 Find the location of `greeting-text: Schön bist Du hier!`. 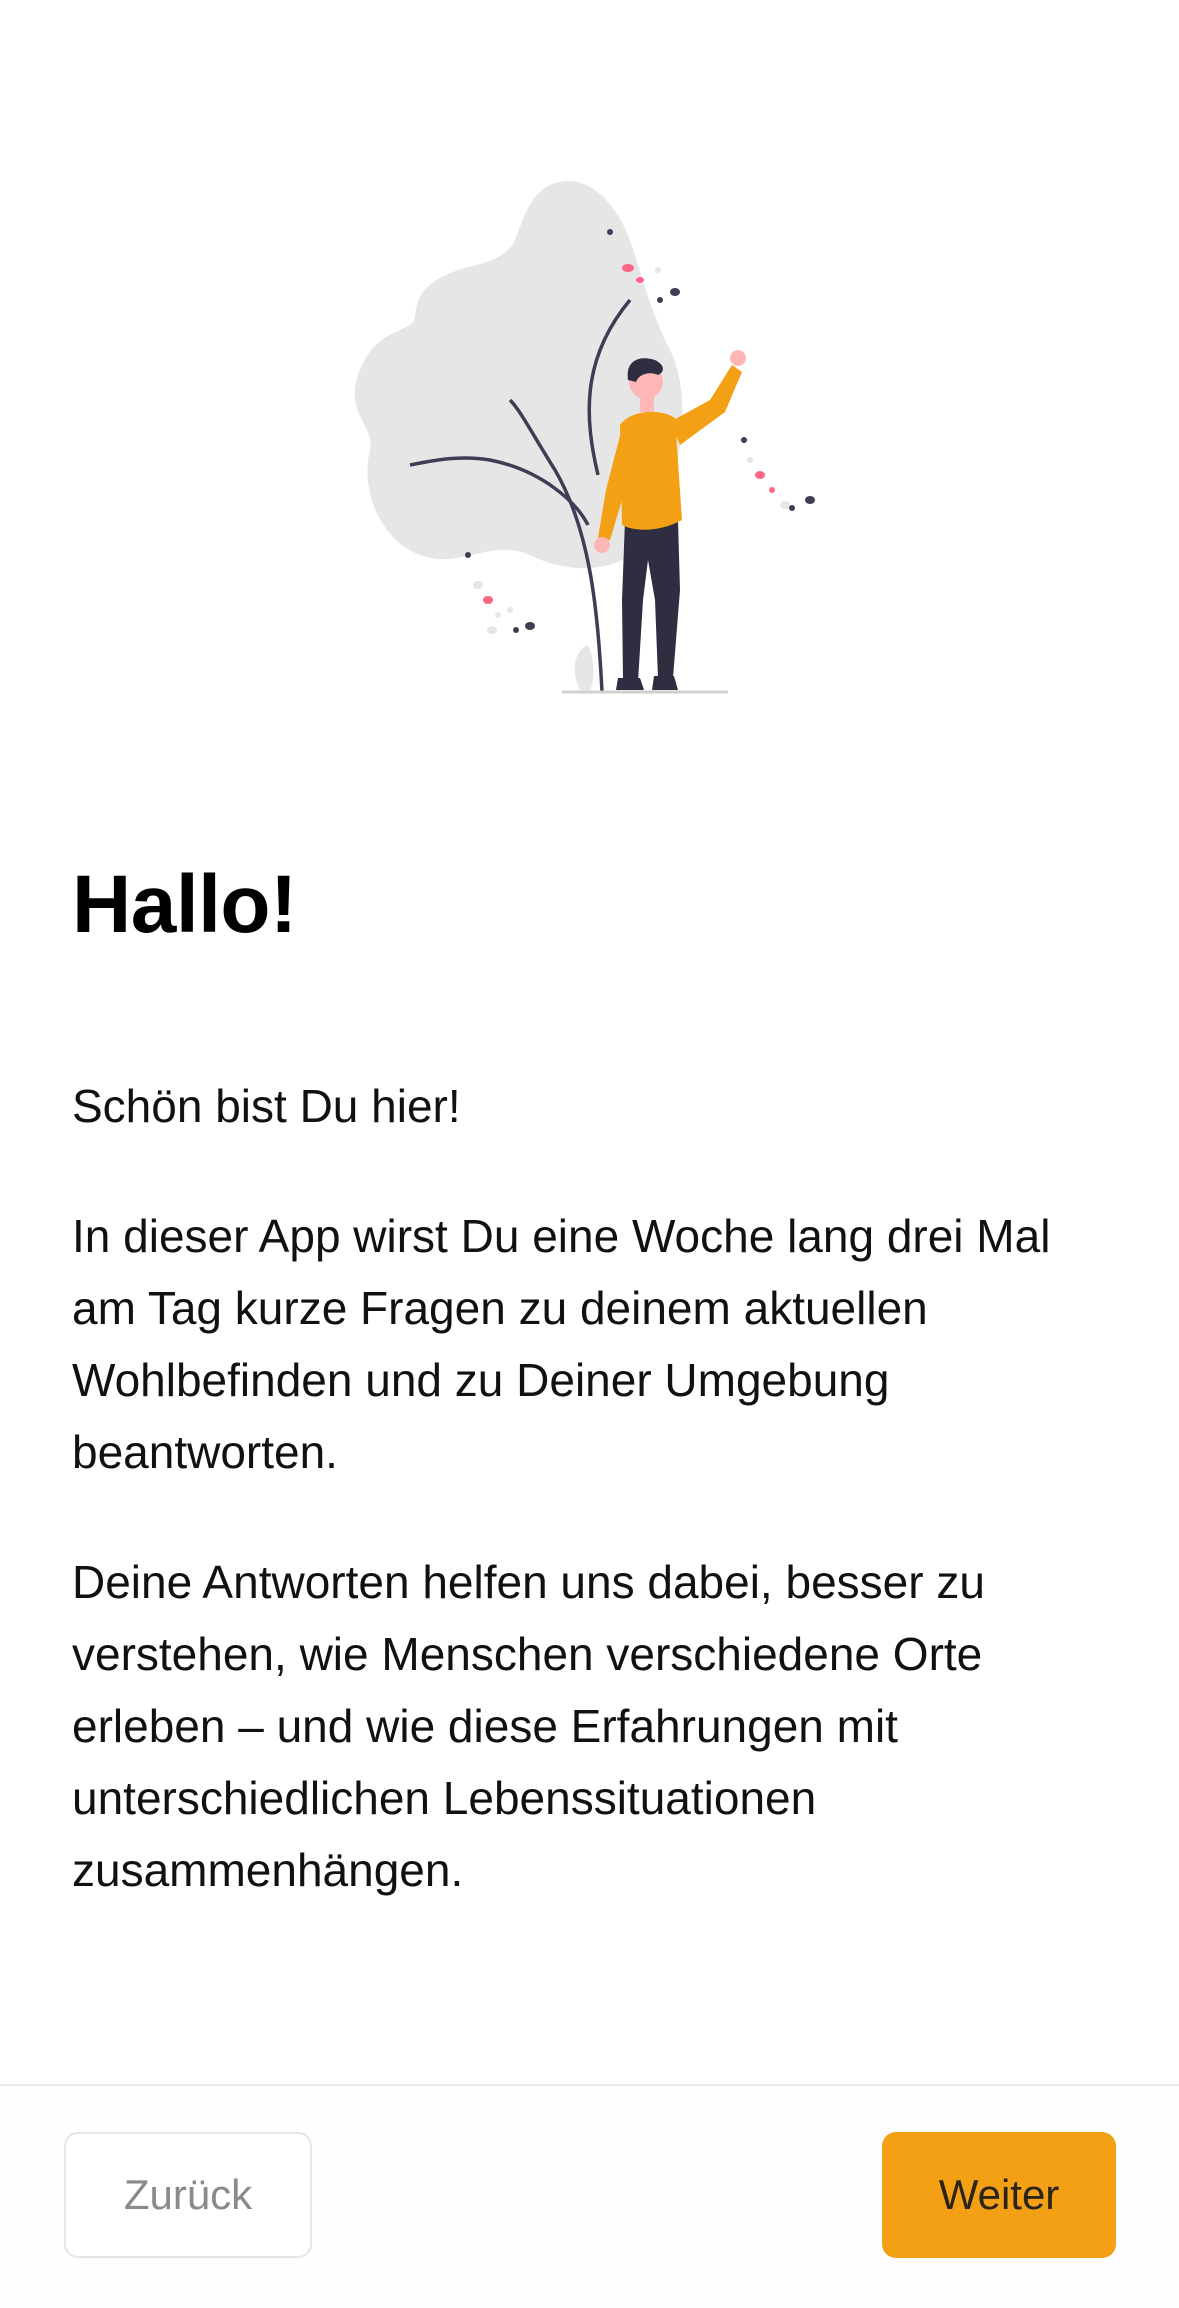

greeting-text: Schön bist Du hier! is located at coordinates (266, 1106).